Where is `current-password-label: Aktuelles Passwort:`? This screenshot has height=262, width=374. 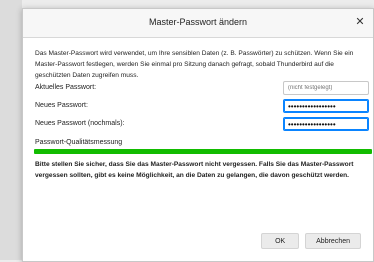 current-password-label: Aktuelles Passwort: is located at coordinates (66, 87).